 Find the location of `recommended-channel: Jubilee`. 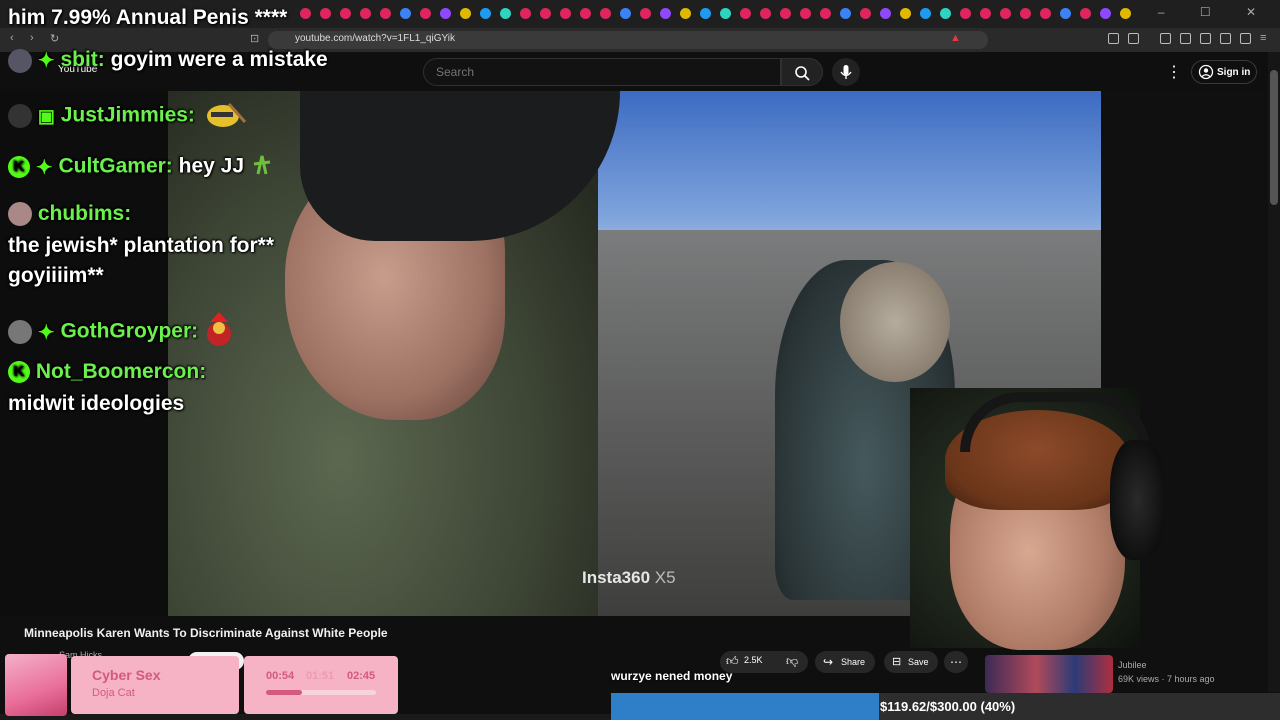

recommended-channel: Jubilee is located at coordinates (1132, 665).